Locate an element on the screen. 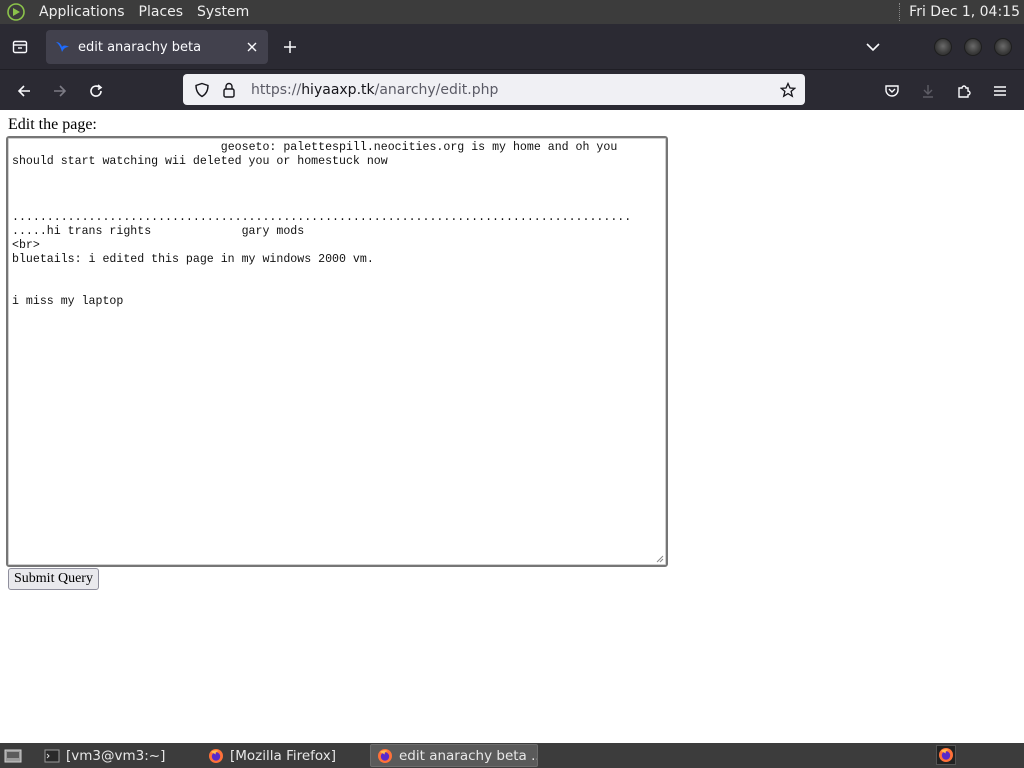 The width and height of the screenshot is (1024, 768). show-desktop-icon is located at coordinates (13, 756).